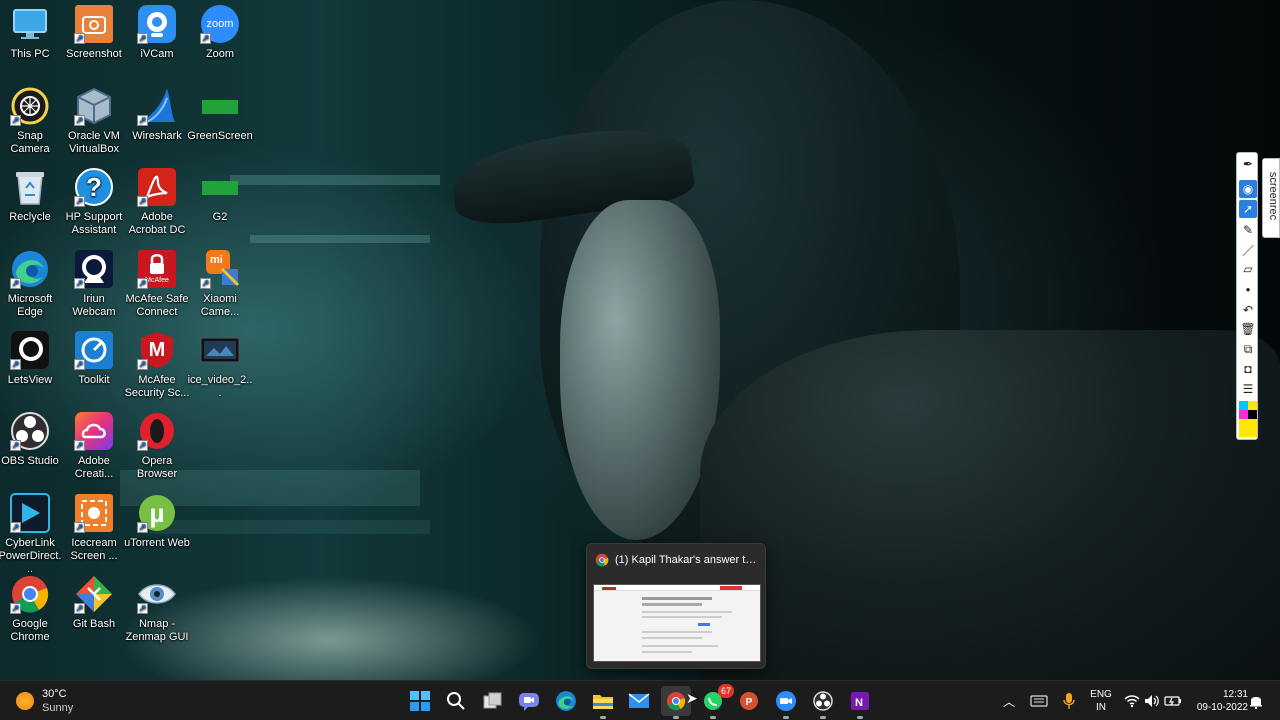 The height and width of the screenshot is (720, 1280). I want to click on show-hidden-icons-button: ︿, so click(1009, 701).